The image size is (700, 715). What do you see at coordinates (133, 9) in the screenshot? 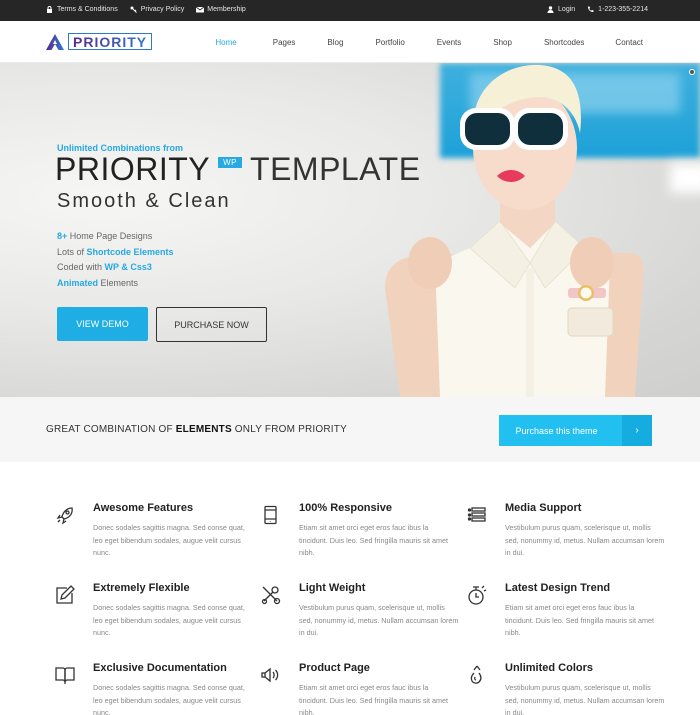
I see `key-icon` at bounding box center [133, 9].